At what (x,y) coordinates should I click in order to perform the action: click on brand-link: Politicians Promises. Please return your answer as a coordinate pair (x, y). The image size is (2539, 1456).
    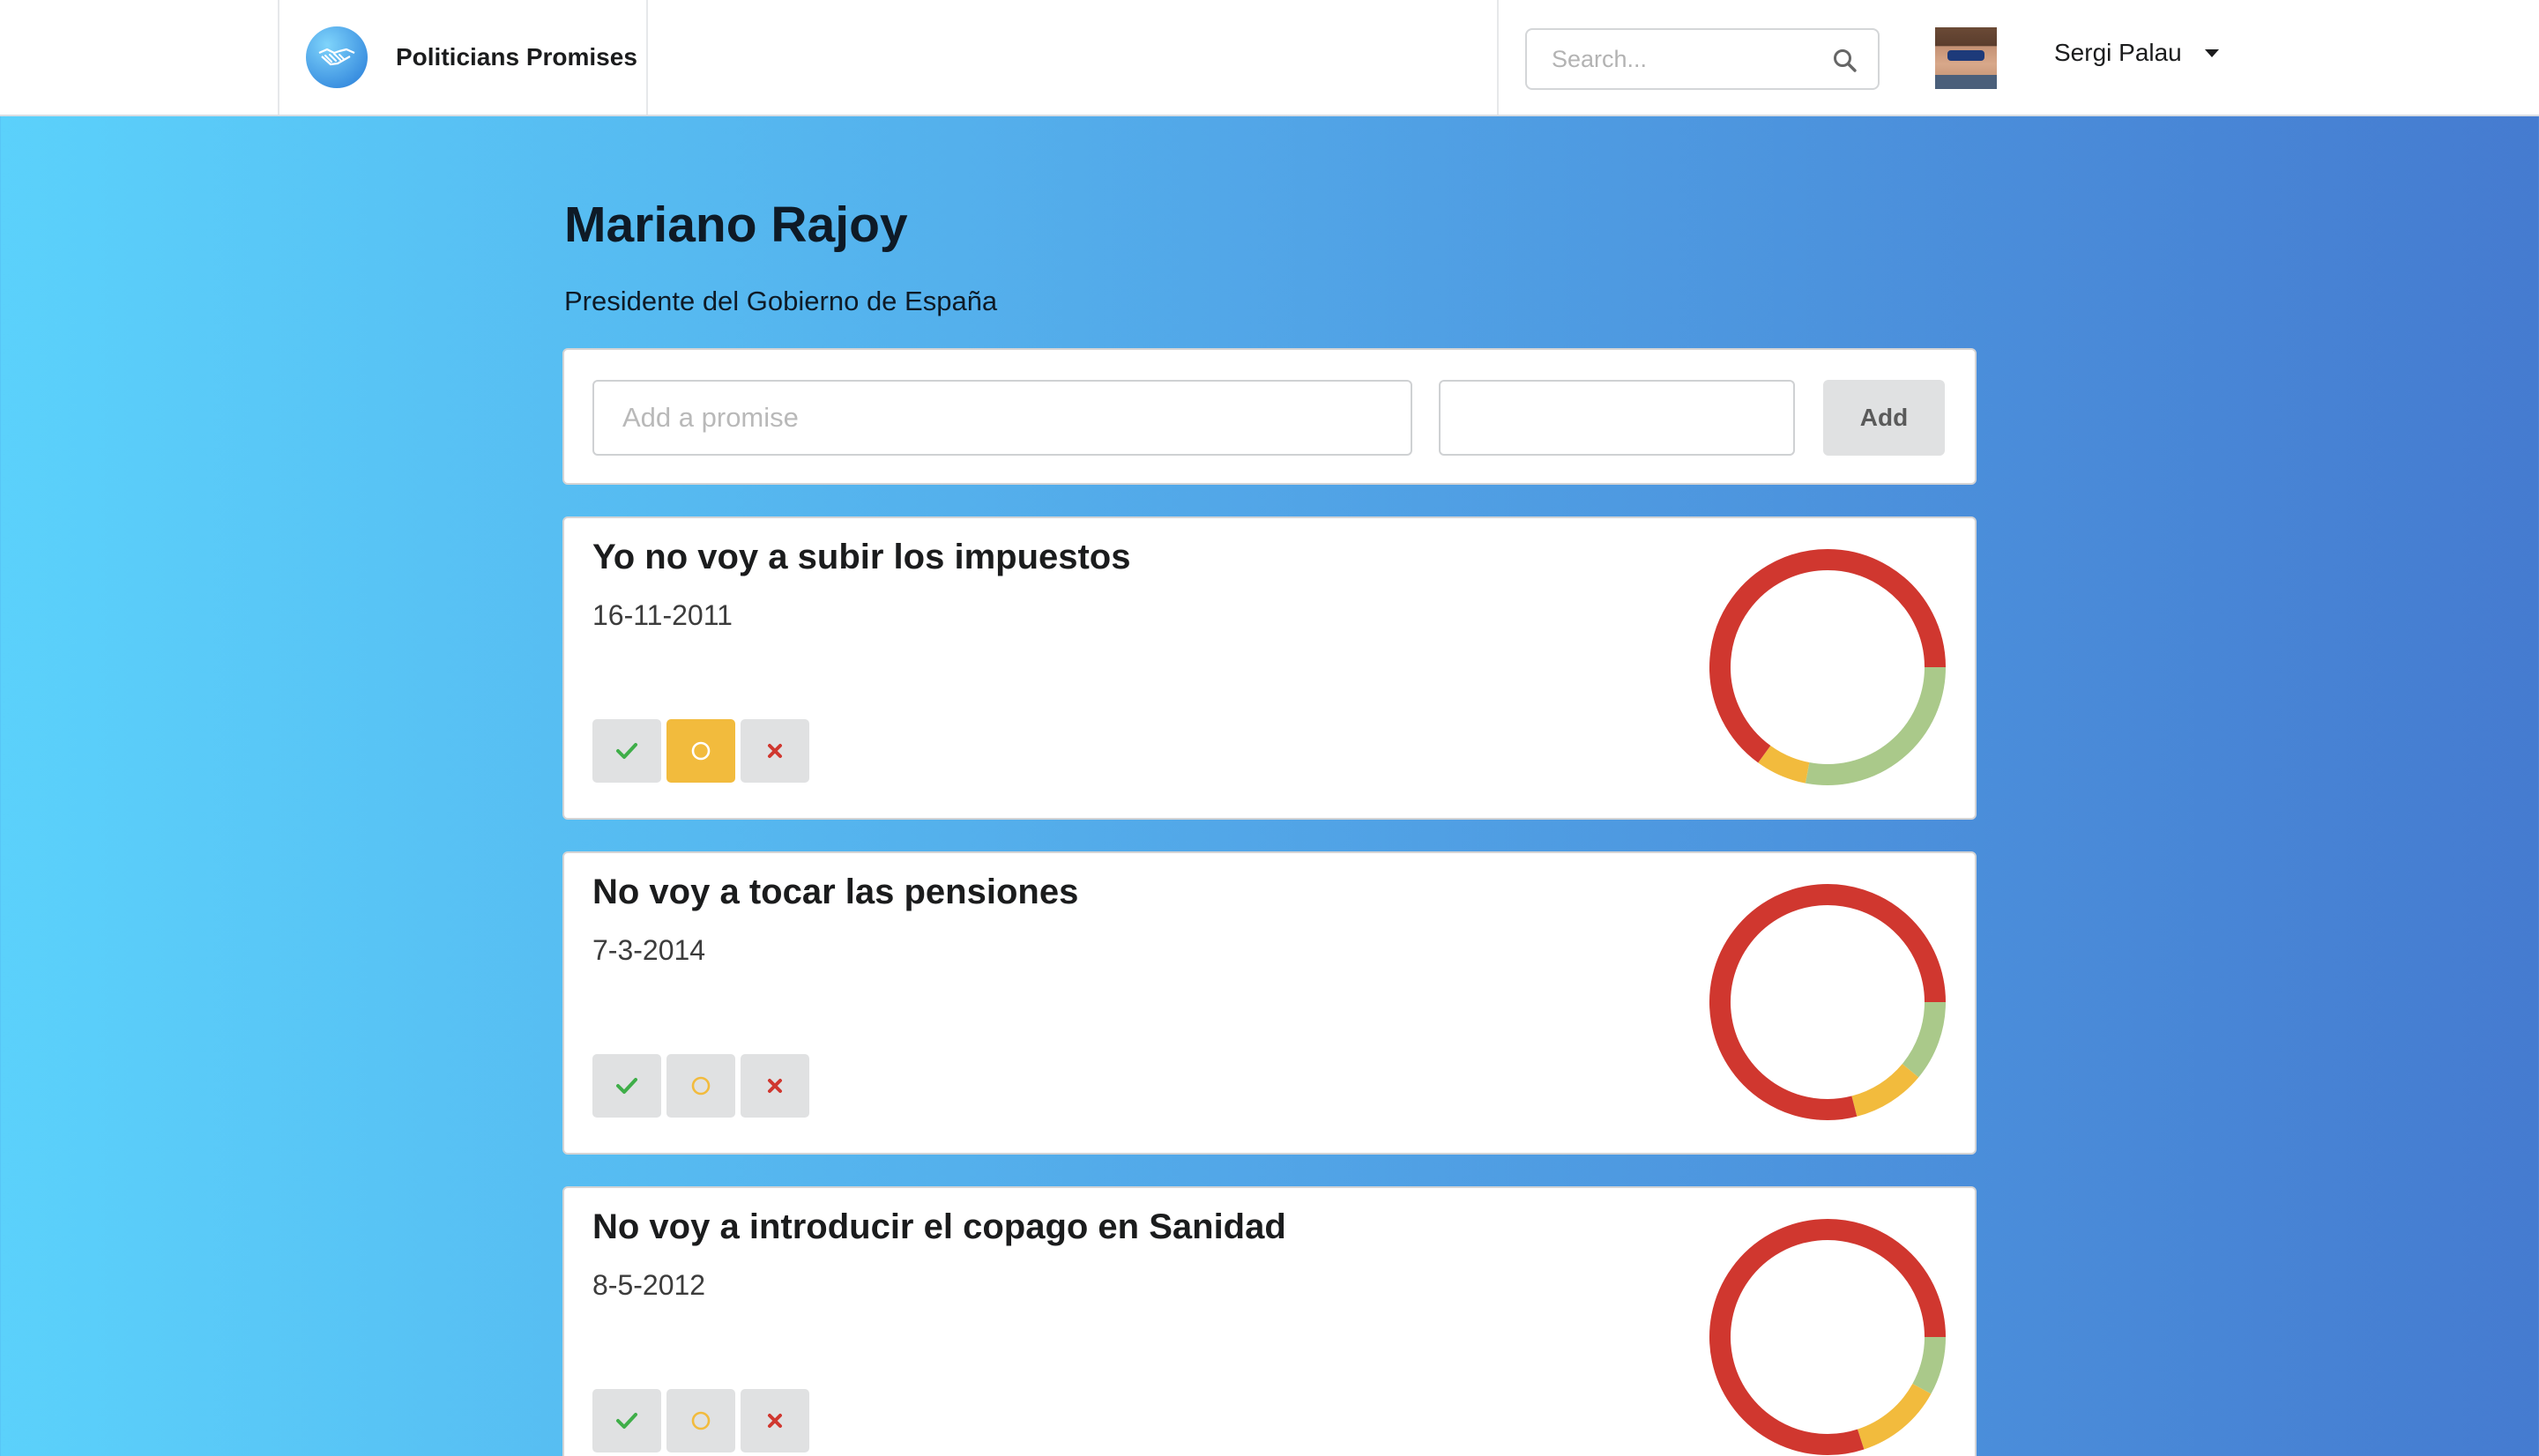
    Looking at the image, I should click on (462, 57).